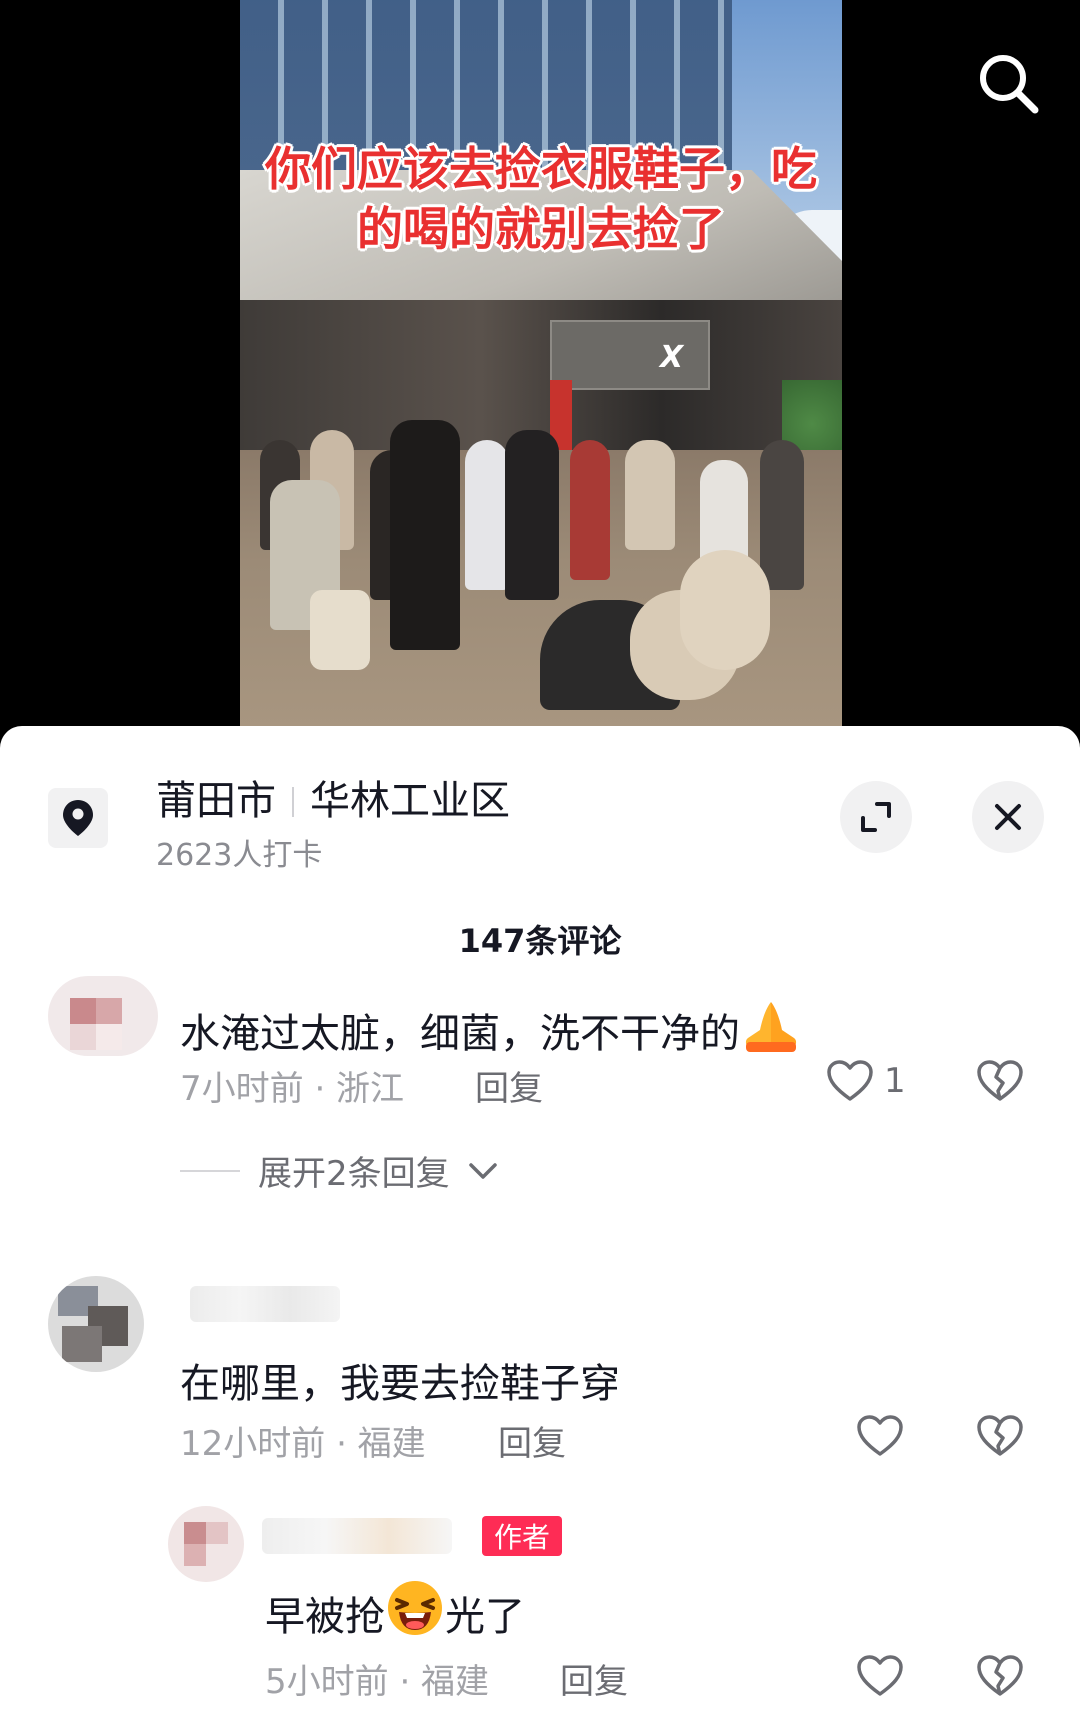 The height and width of the screenshot is (1728, 1080). Describe the element at coordinates (540, 941) in the screenshot. I see `comment-count: 147条评论` at that location.